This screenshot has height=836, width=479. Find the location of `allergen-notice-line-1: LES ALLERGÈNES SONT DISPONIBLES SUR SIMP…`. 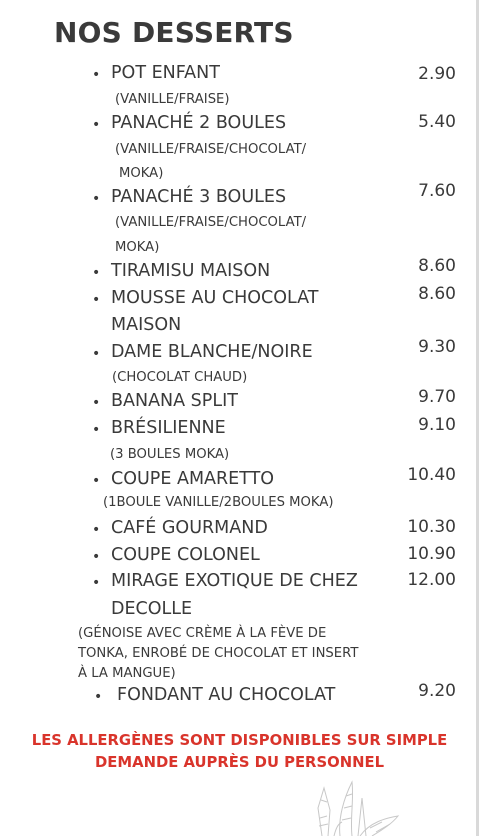

allergen-notice-line-1: LES ALLERGÈNES SONT DISPONIBLES SUR SIMP… is located at coordinates (239, 740).